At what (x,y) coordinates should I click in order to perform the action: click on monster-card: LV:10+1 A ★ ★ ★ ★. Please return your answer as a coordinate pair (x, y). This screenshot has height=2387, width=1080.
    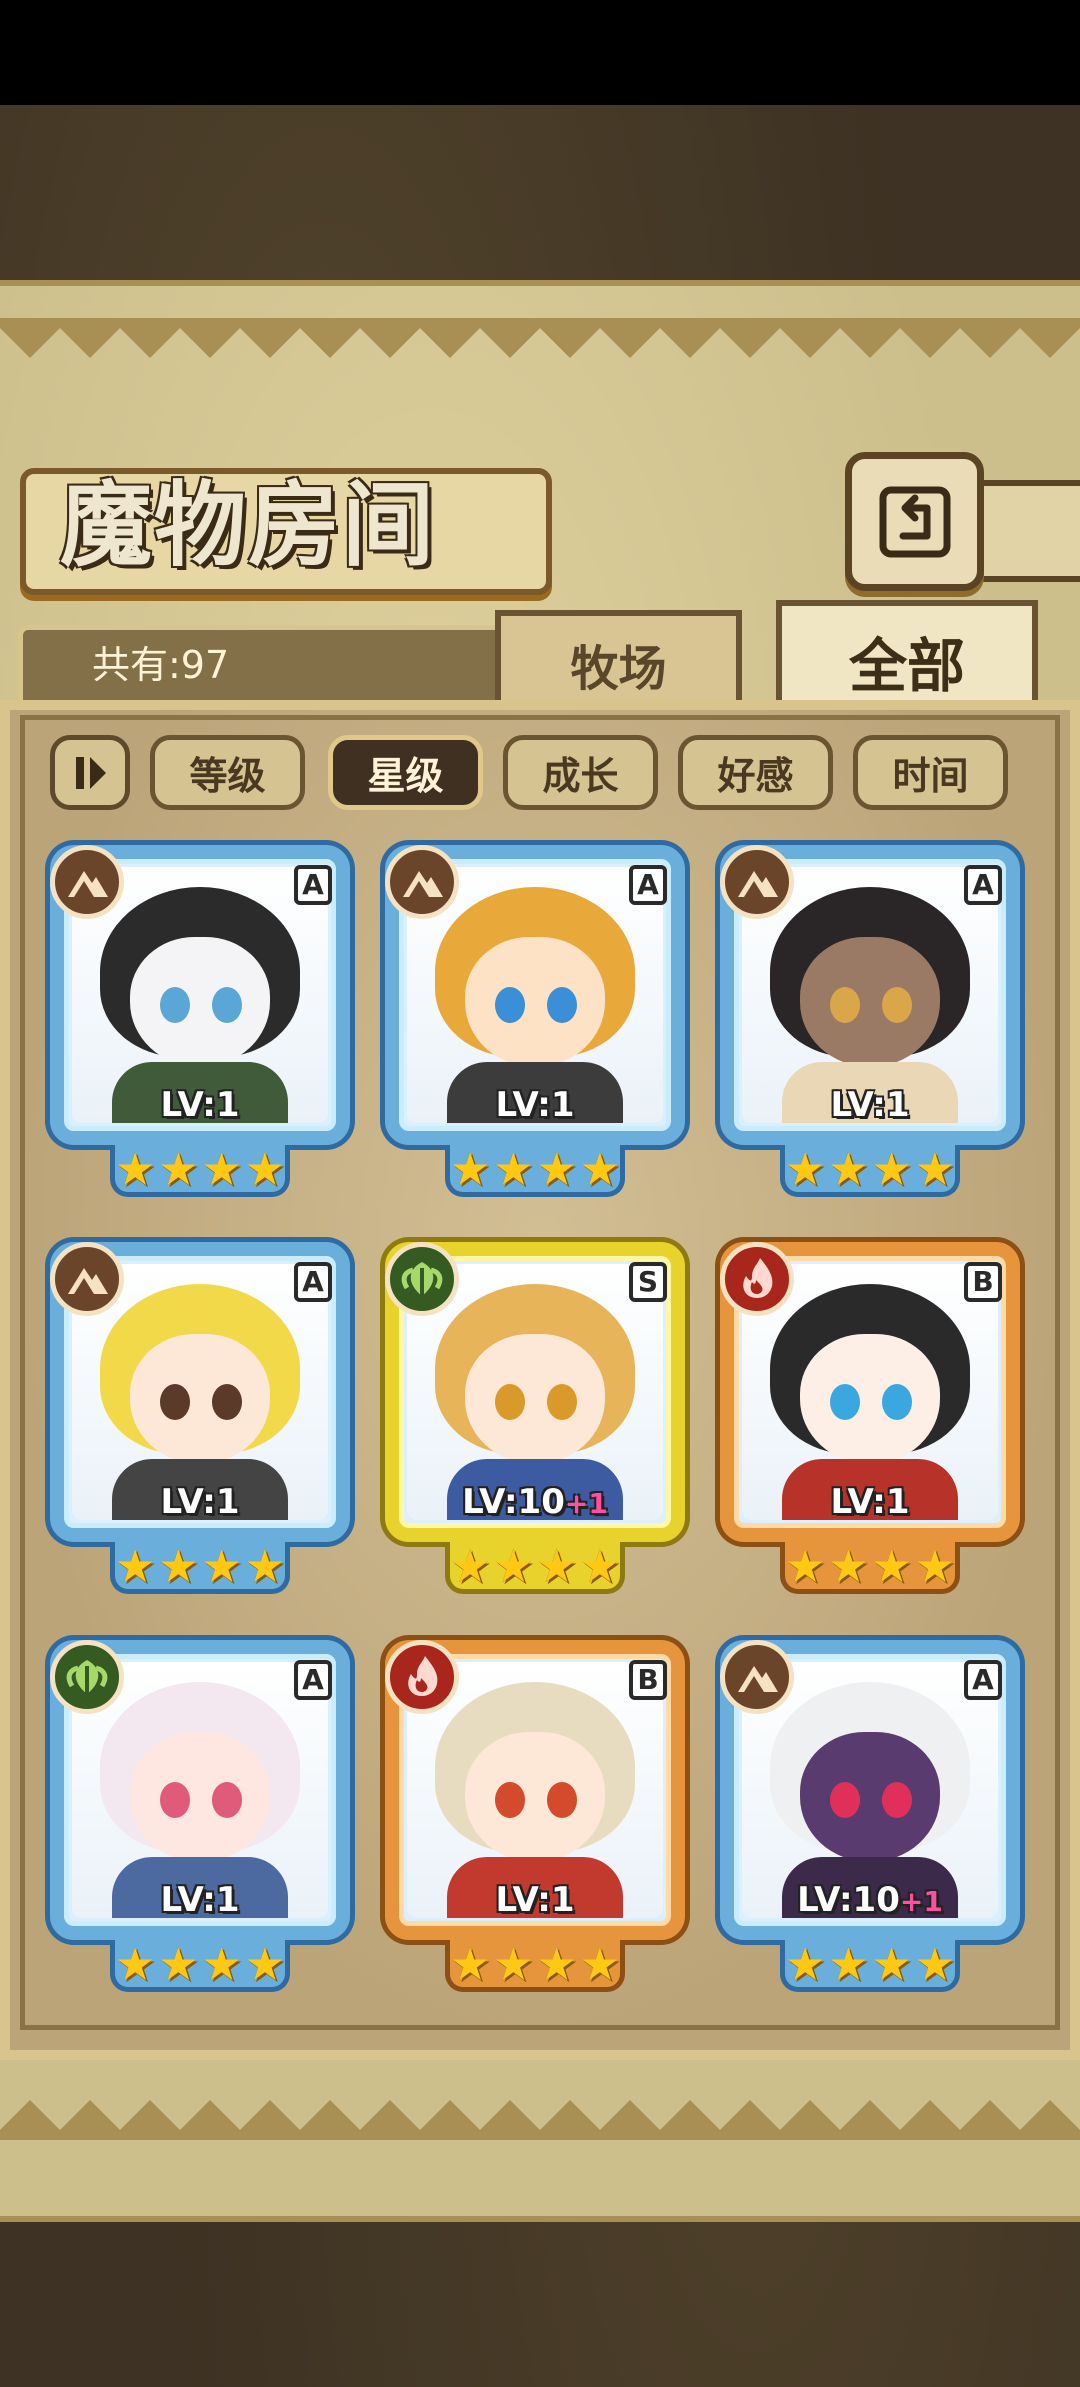
    Looking at the image, I should click on (870, 1817).